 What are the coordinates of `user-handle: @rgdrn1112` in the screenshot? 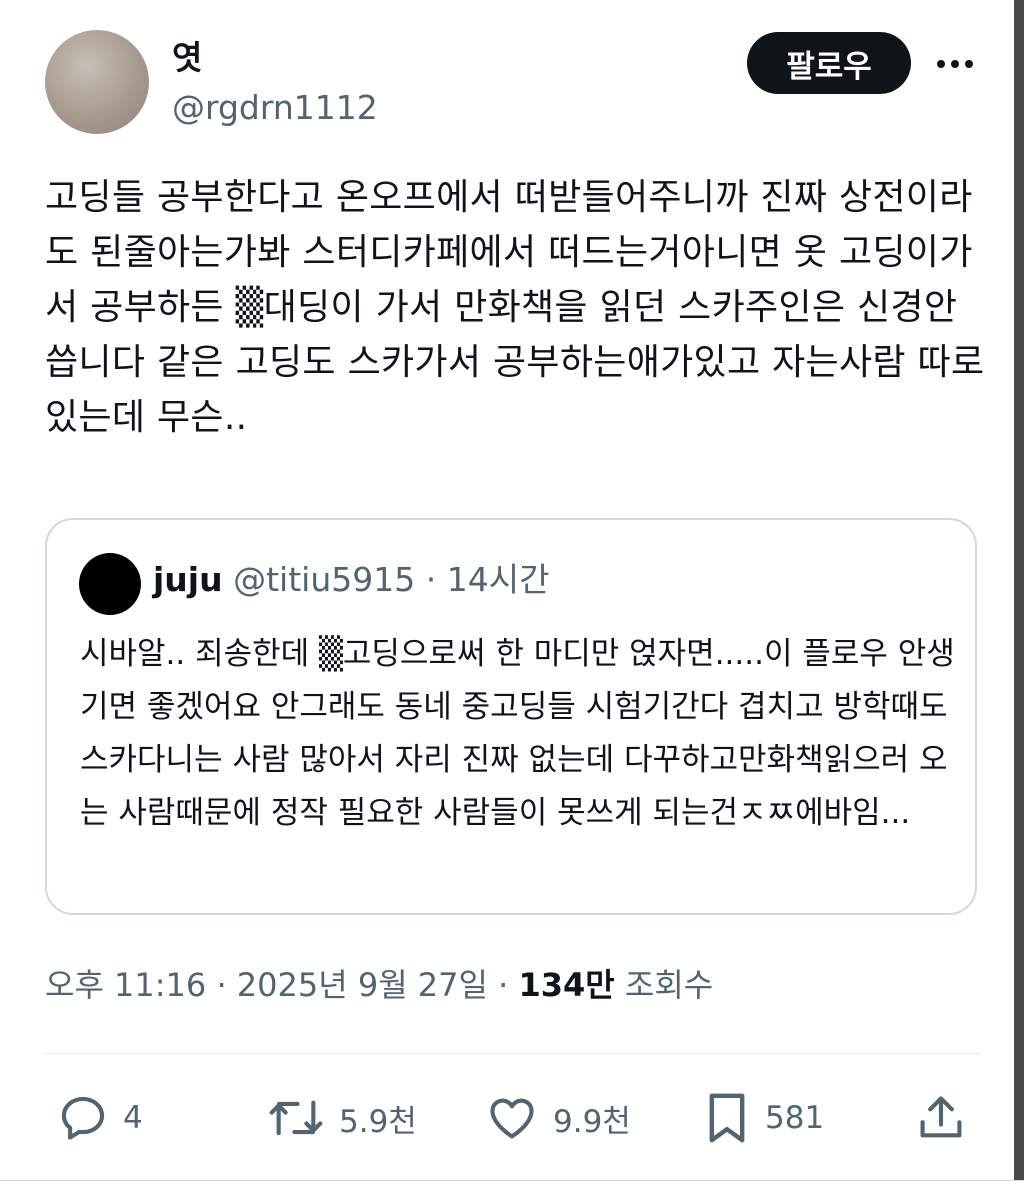 It's located at (275, 108).